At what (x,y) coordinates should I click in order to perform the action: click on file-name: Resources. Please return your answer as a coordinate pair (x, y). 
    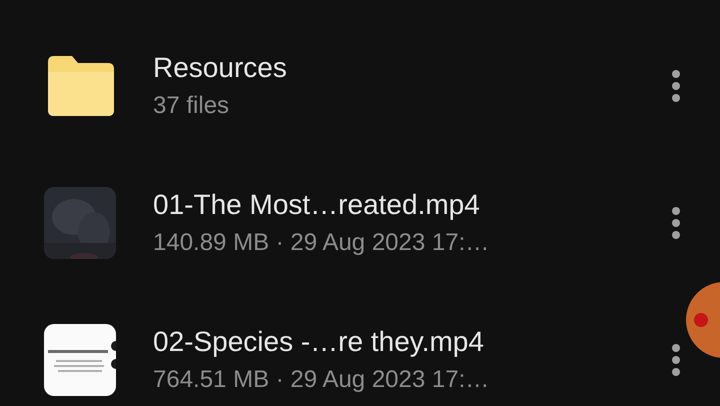
    Looking at the image, I should click on (220, 67).